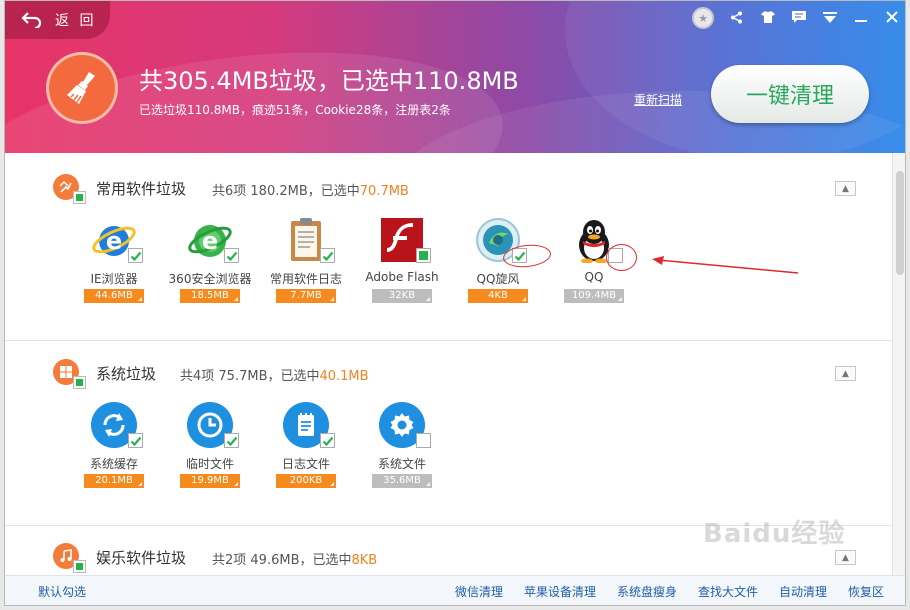 The height and width of the screenshot is (610, 910). What do you see at coordinates (114, 452) in the screenshot?
I see `item-system-cache: 系统缓存 20.1MB` at bounding box center [114, 452].